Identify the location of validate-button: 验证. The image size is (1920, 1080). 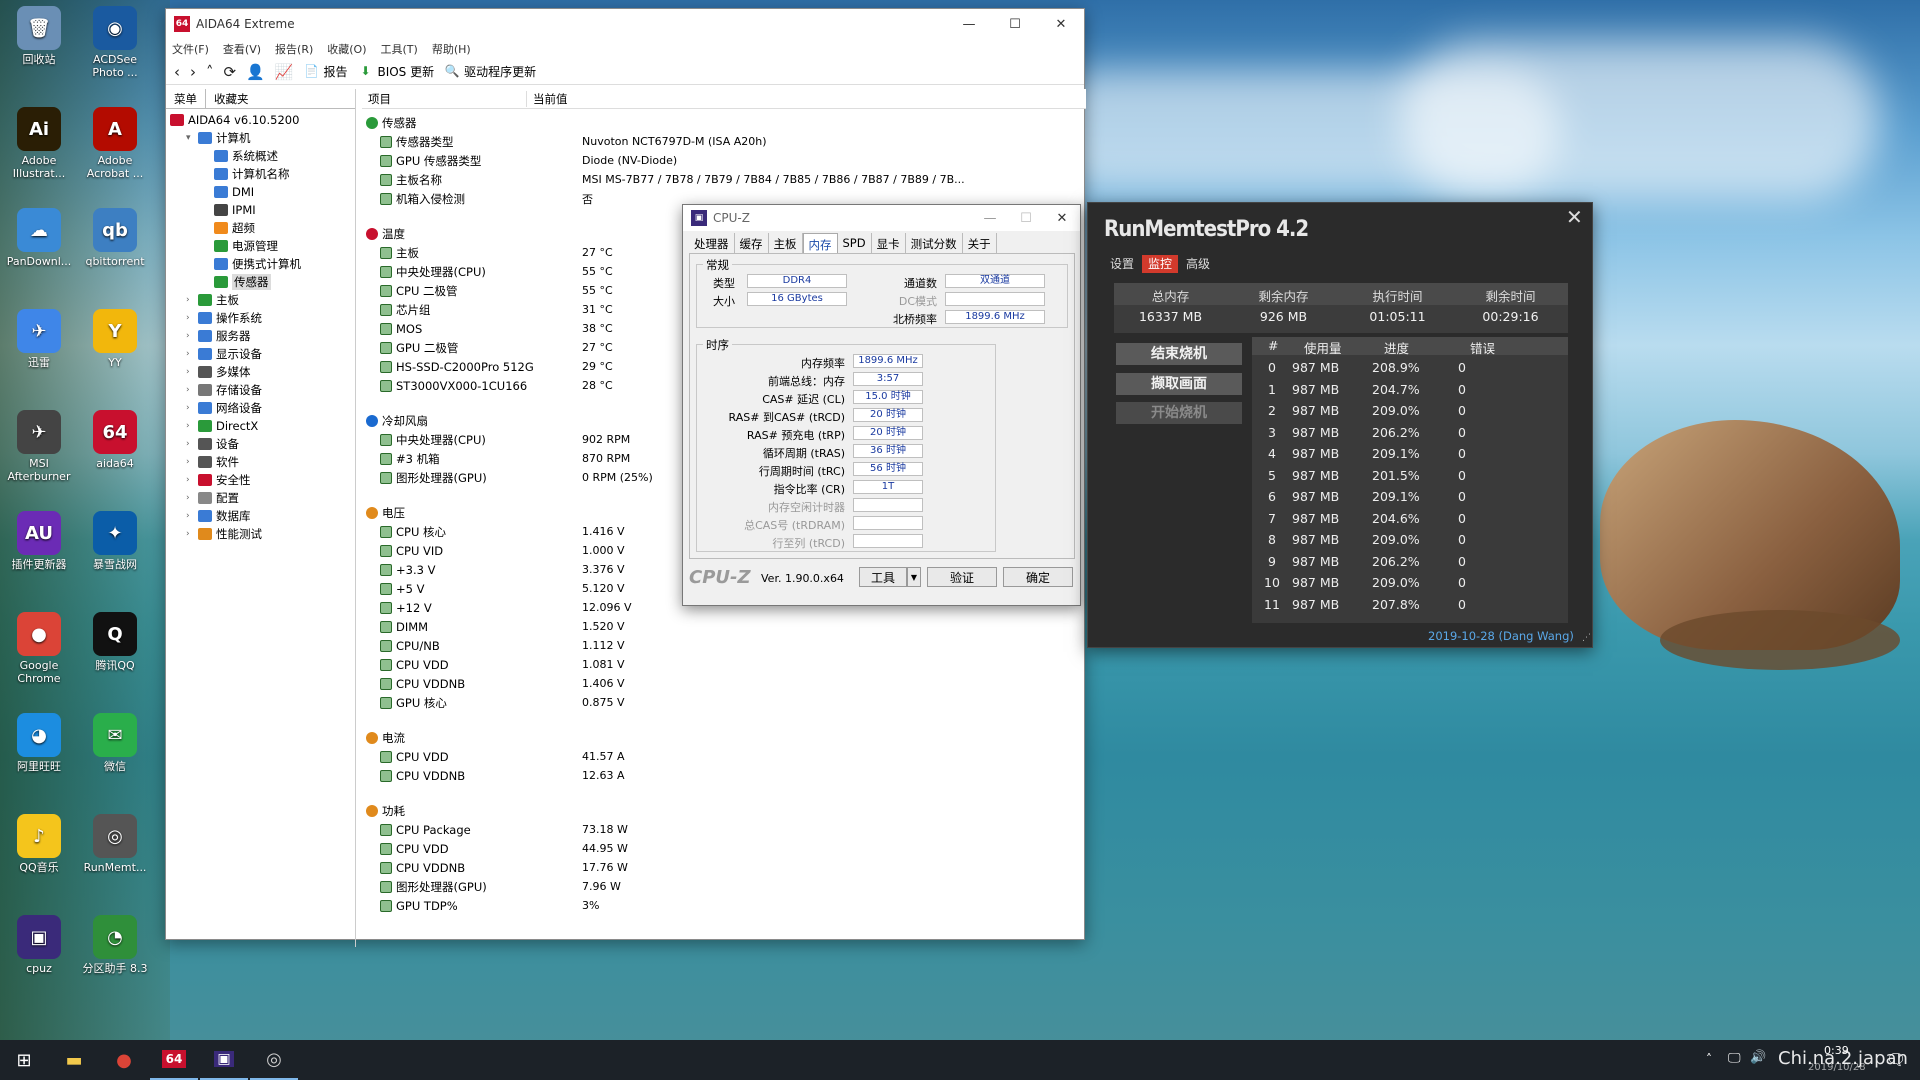
(962, 577).